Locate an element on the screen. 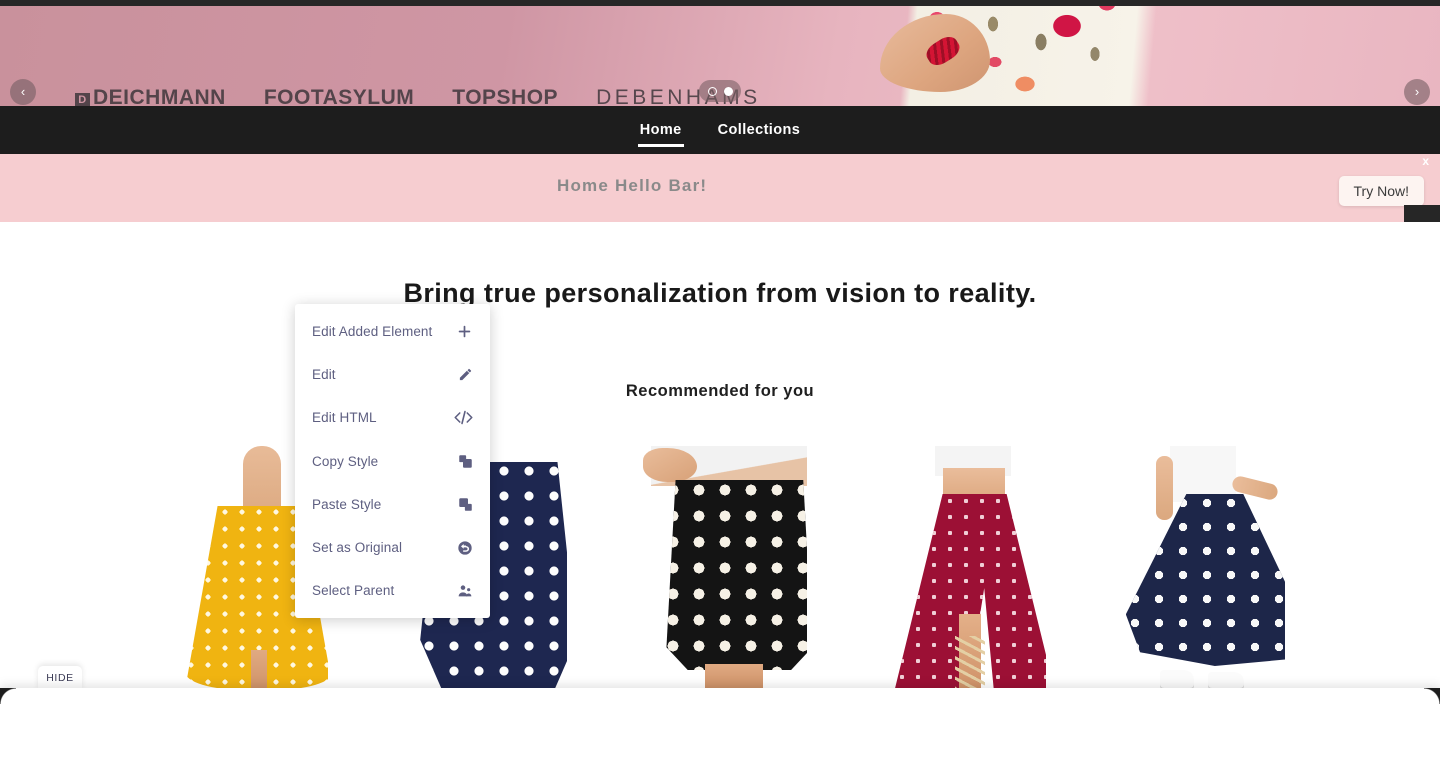  product-skirt-navy-polka-midi is located at coordinates (1205, 580).